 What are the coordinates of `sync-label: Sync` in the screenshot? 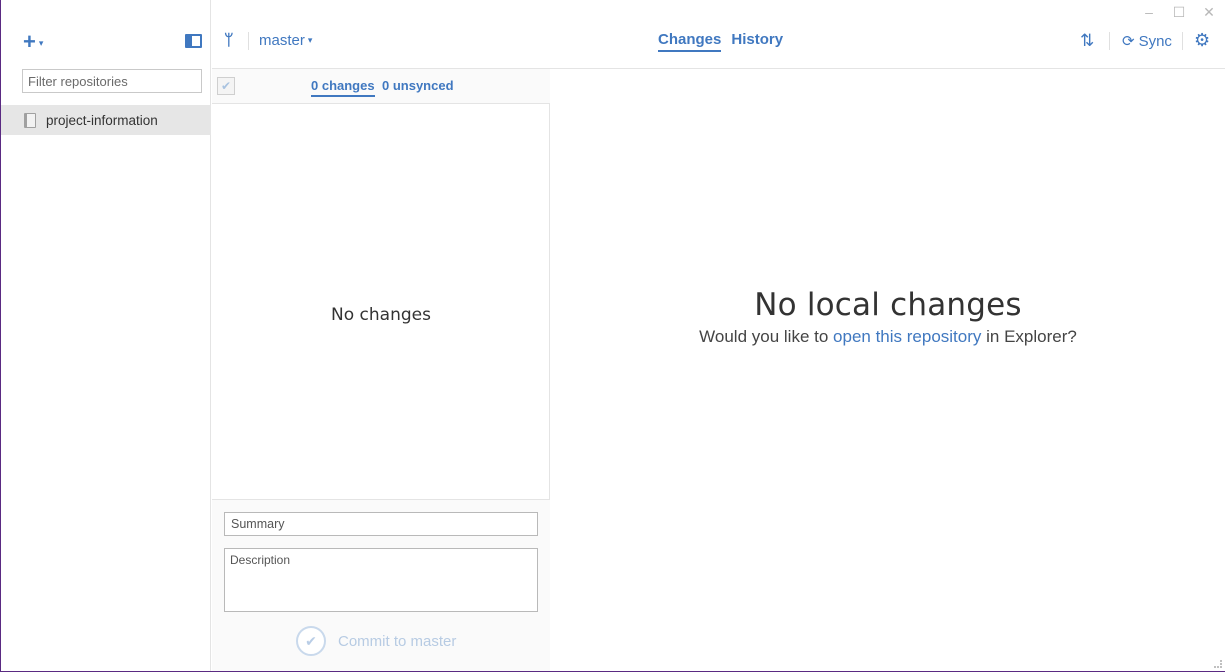 It's located at (1155, 41).